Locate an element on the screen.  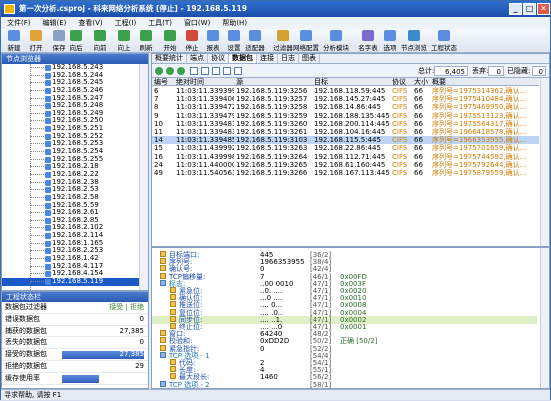
toolbar-button: 向后 is located at coordinates (76, 41).